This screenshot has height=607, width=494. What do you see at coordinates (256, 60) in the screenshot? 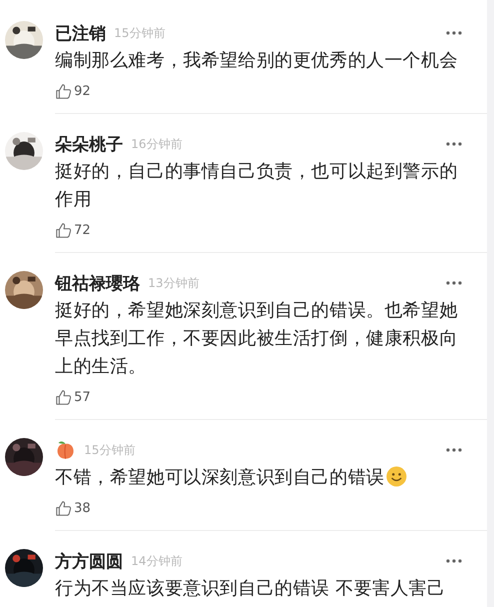
I see `comment-text: 编制那么难考，我希望给别的更优秀的人一个机会` at bounding box center [256, 60].